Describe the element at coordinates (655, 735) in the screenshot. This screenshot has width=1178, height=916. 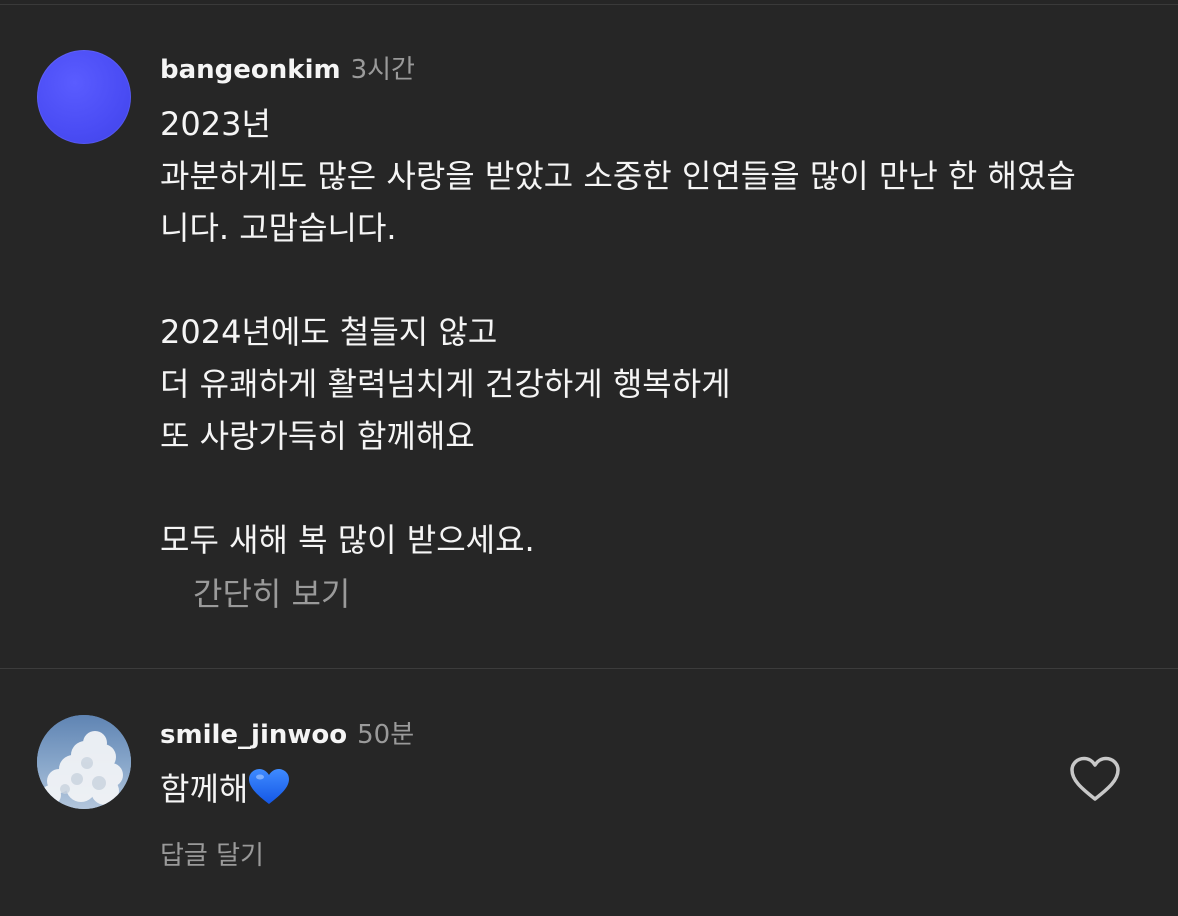
I see `comment-meta: smile_jinwoo 50분` at that location.